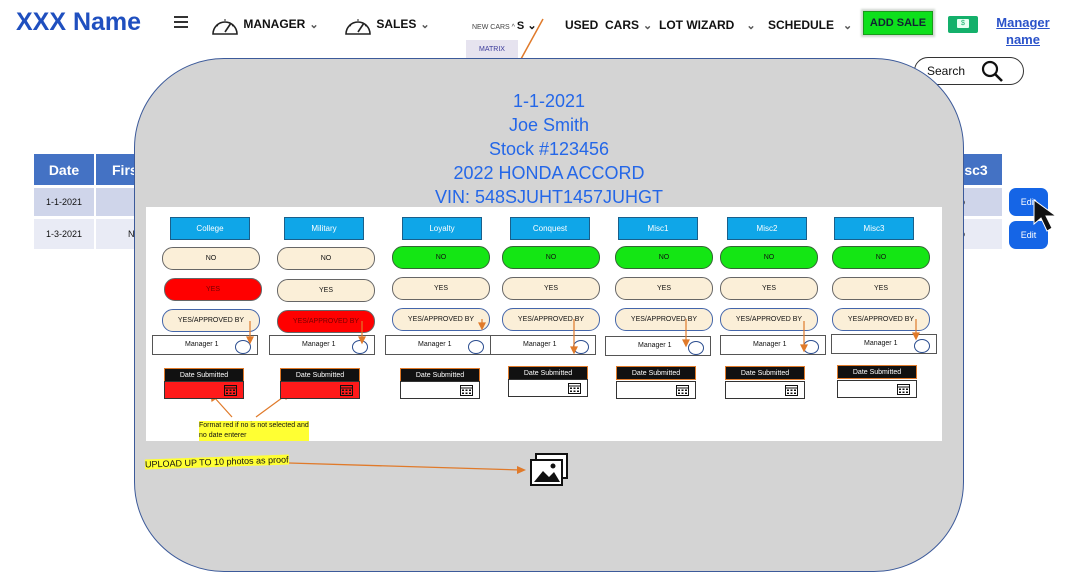 Image resolution: width=1065 pixels, height=572 pixels. Describe the element at coordinates (64, 202) in the screenshot. I see `table-row: 1-1-2021` at that location.